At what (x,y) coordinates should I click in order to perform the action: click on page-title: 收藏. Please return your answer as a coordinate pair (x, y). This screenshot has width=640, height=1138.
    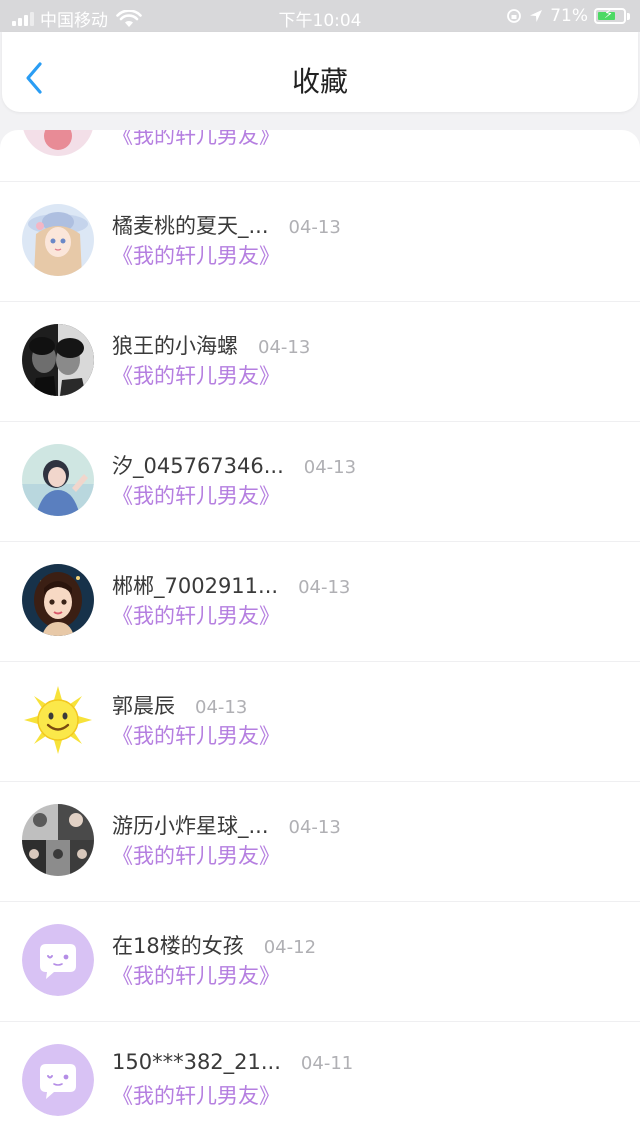
    Looking at the image, I should click on (319, 81).